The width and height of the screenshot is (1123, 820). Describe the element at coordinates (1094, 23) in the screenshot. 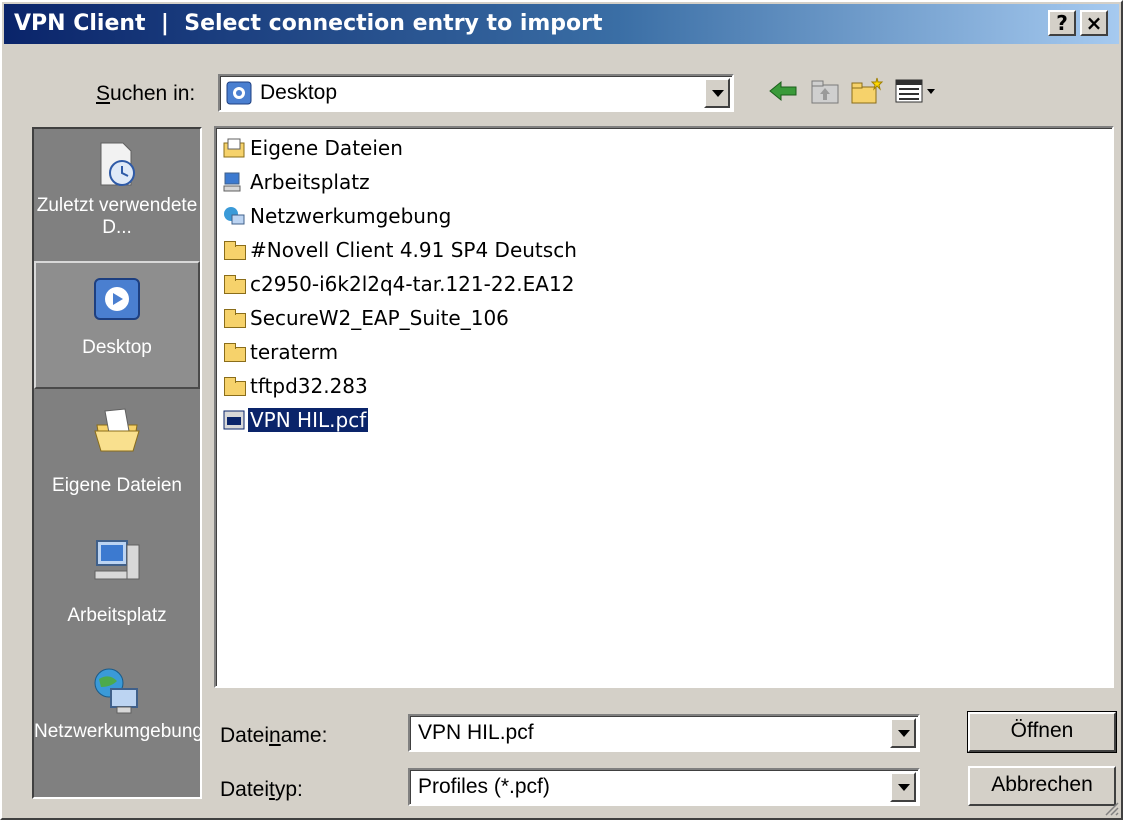

I see `close-button: ×` at that location.